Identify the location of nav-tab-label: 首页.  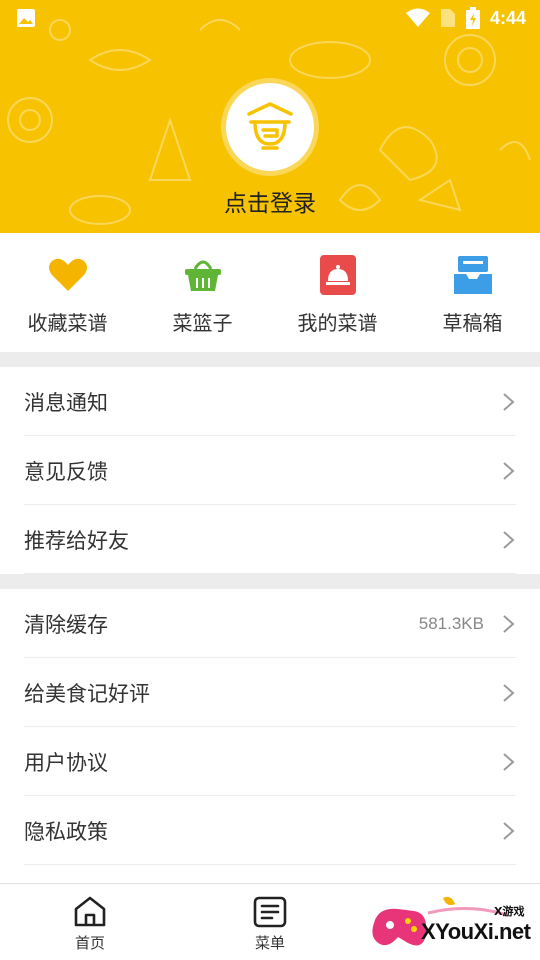
(89, 943).